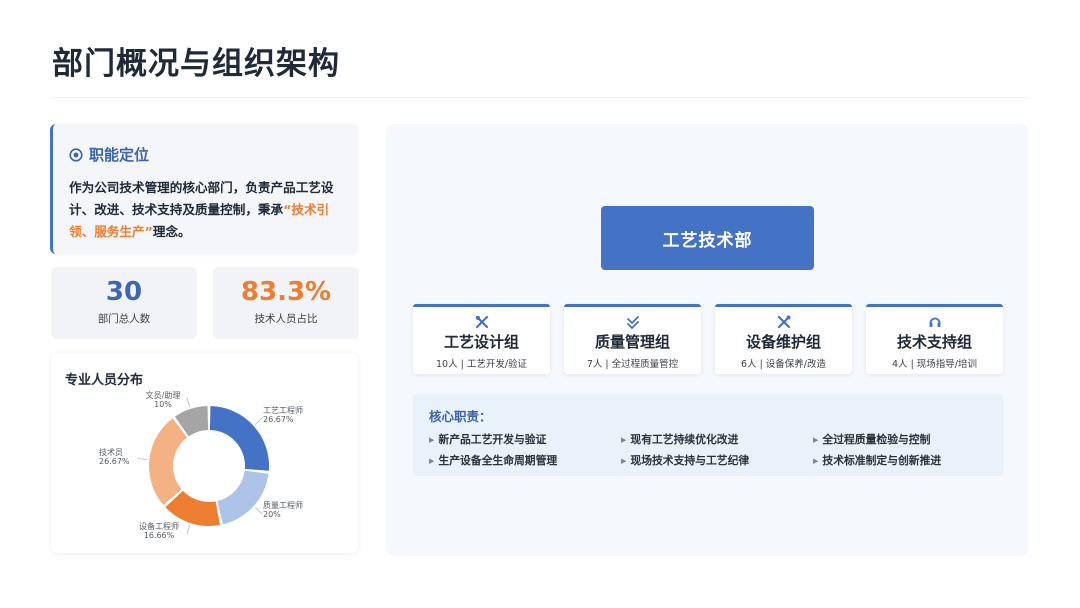  I want to click on chart-title: 专业人员分布, so click(104, 380).